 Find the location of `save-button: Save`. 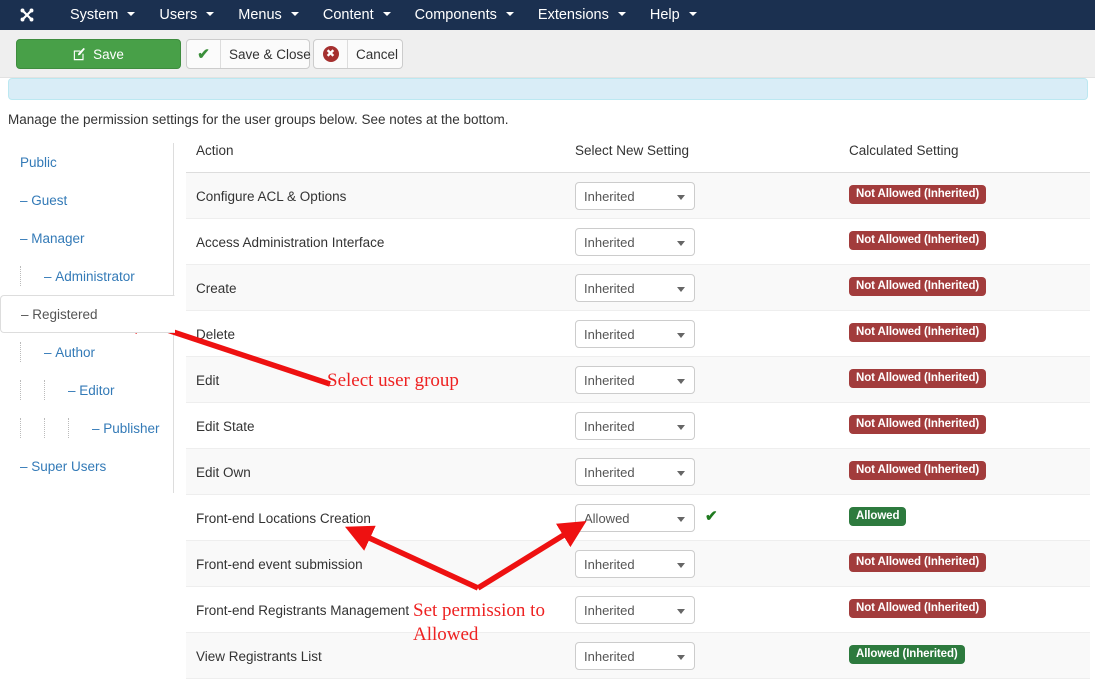

save-button: Save is located at coordinates (98, 54).